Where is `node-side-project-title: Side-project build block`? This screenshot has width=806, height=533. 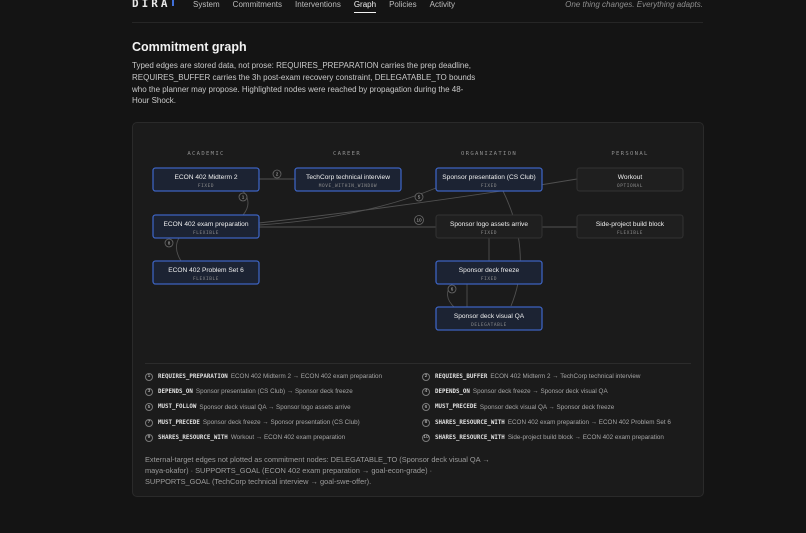 node-side-project-title: Side-project build block is located at coordinates (630, 224).